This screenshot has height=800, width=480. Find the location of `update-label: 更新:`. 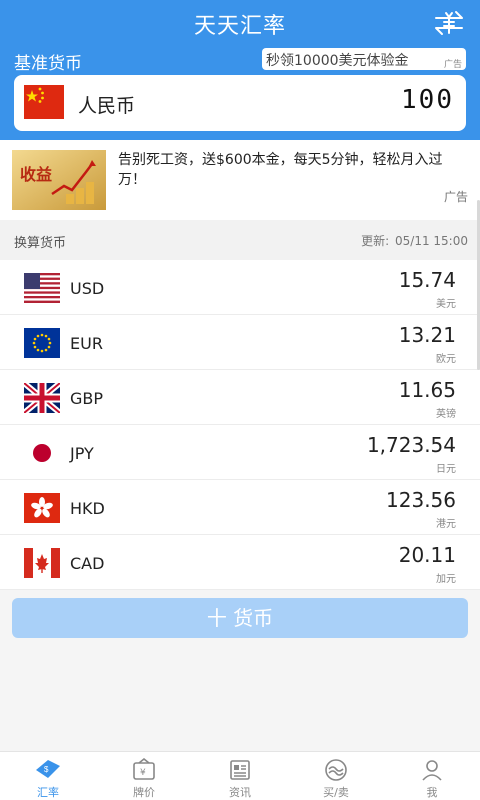

update-label: 更新: is located at coordinates (375, 241).